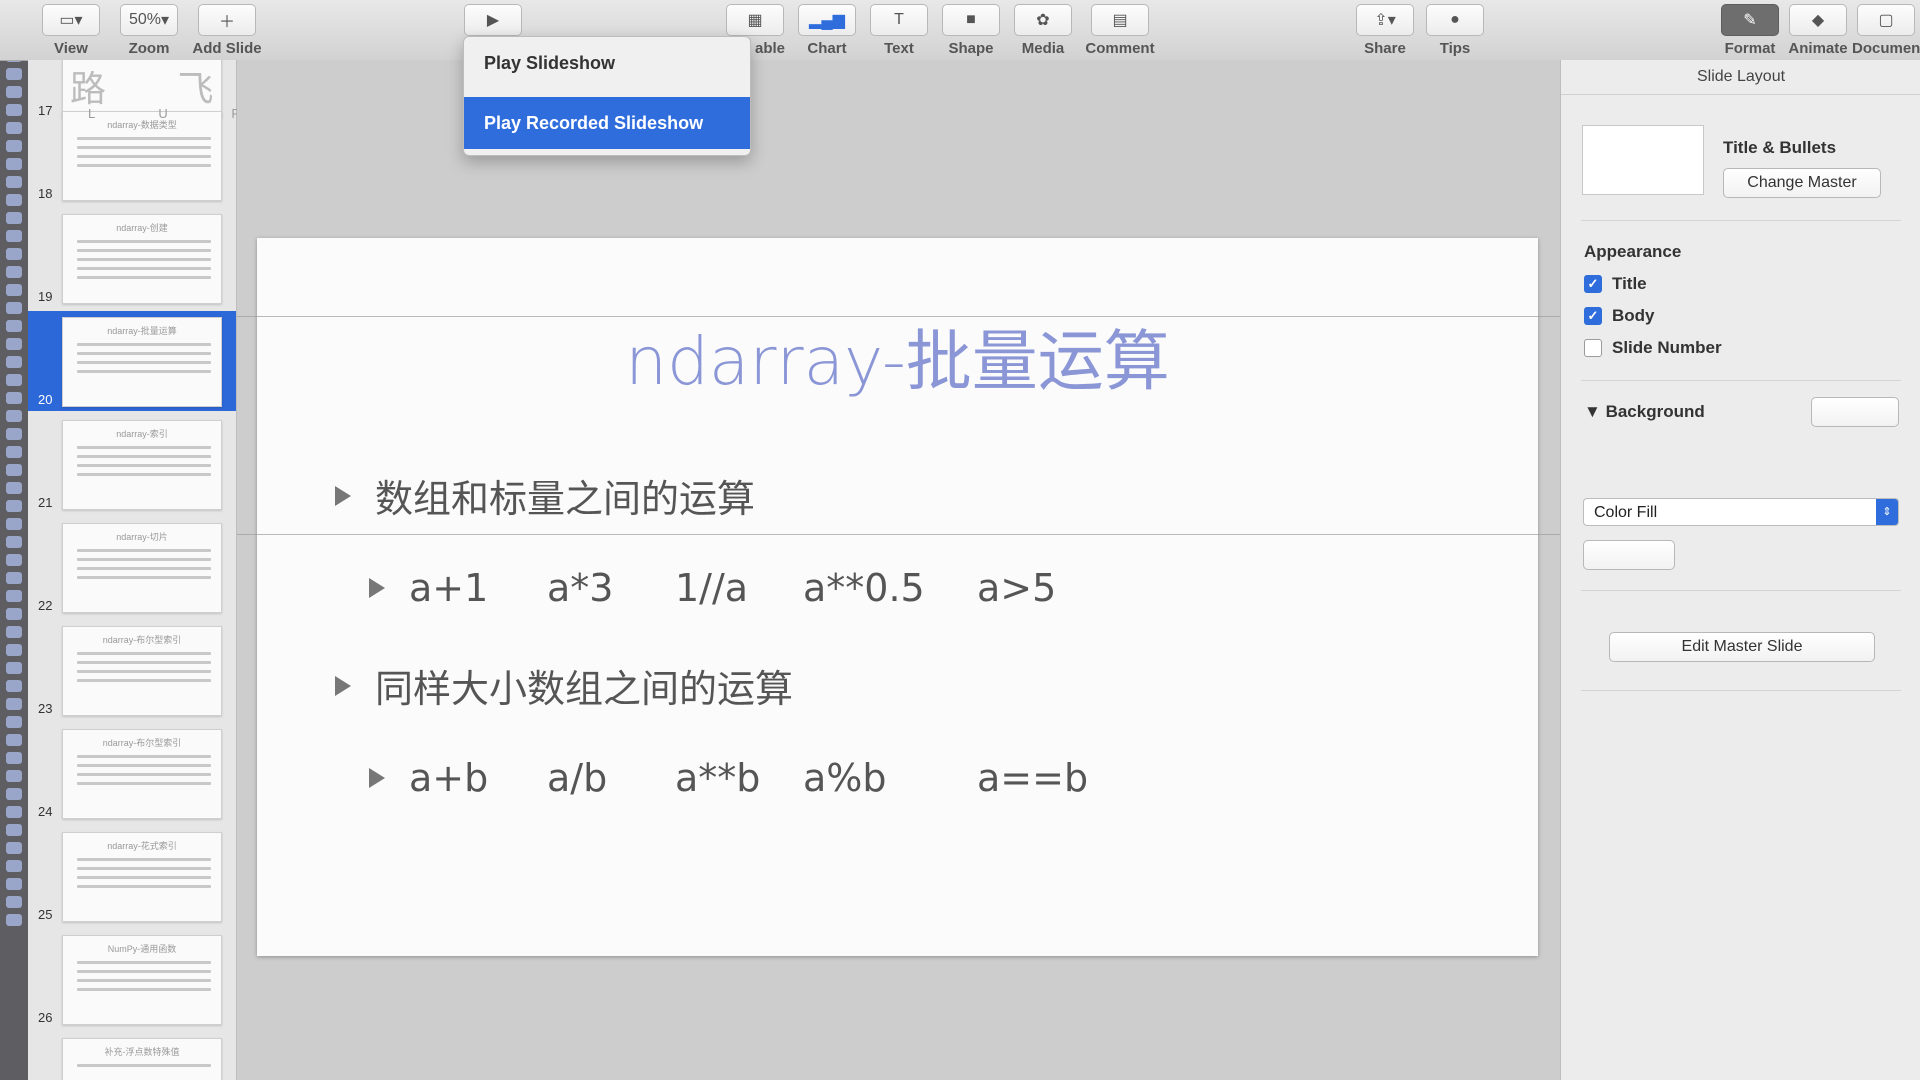 Image resolution: width=1920 pixels, height=1080 pixels. What do you see at coordinates (564, 685) in the screenshot?
I see `bullet-level1: 同样大小数组之间的运算` at bounding box center [564, 685].